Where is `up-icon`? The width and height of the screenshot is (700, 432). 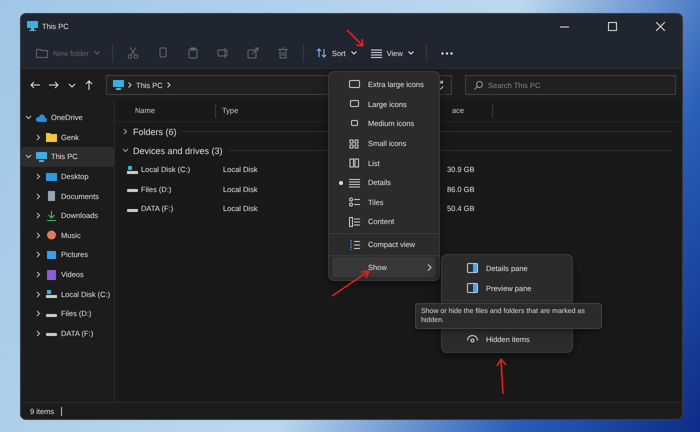
up-icon is located at coordinates (89, 85).